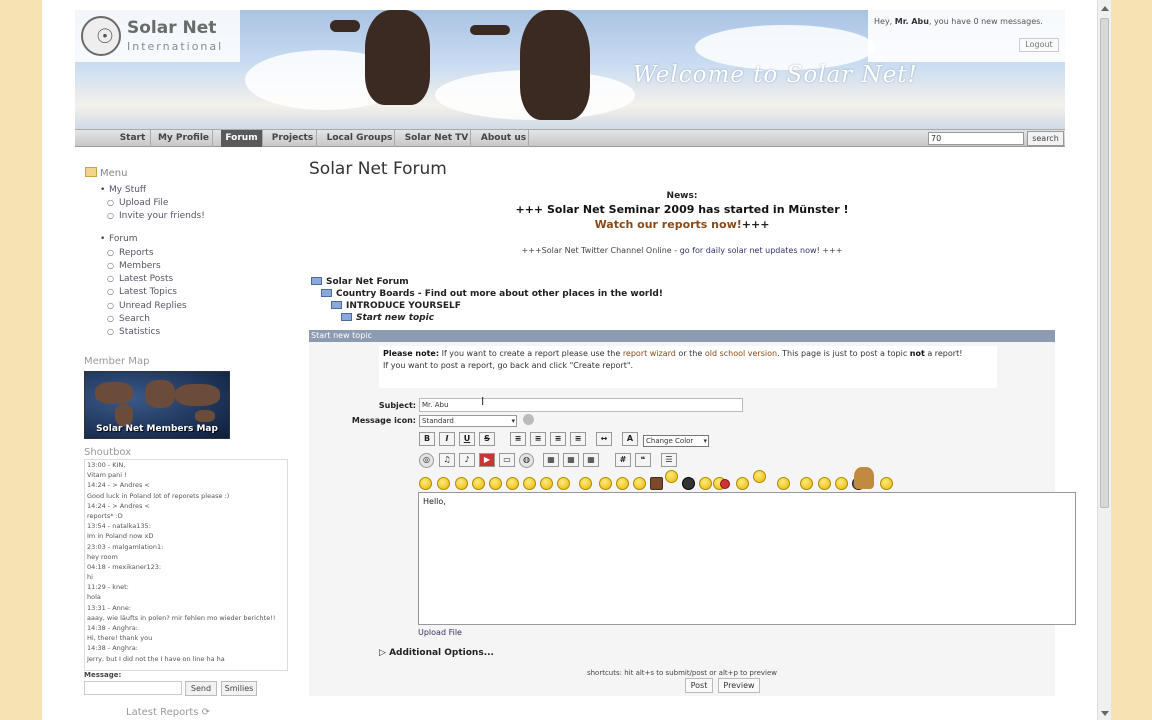 The width and height of the screenshot is (1152, 720). Describe the element at coordinates (507, 460) in the screenshot. I see `video-icon: ▭` at that location.